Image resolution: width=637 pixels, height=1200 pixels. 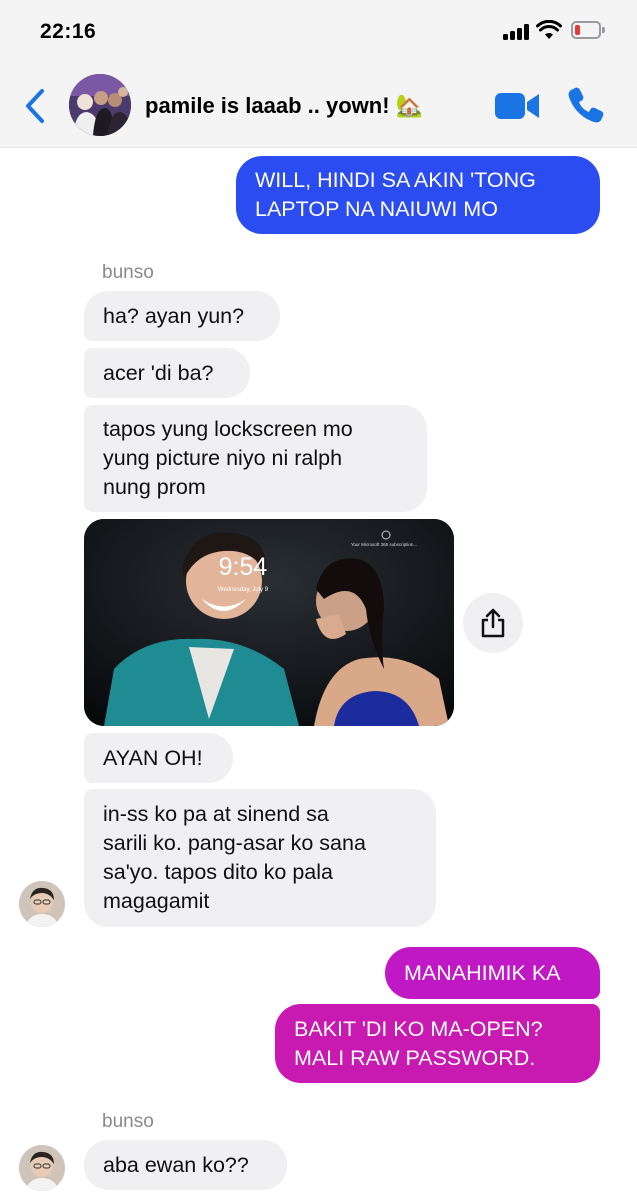 I want to click on incoming-message: ha? ayan yun?, so click(x=182, y=316).